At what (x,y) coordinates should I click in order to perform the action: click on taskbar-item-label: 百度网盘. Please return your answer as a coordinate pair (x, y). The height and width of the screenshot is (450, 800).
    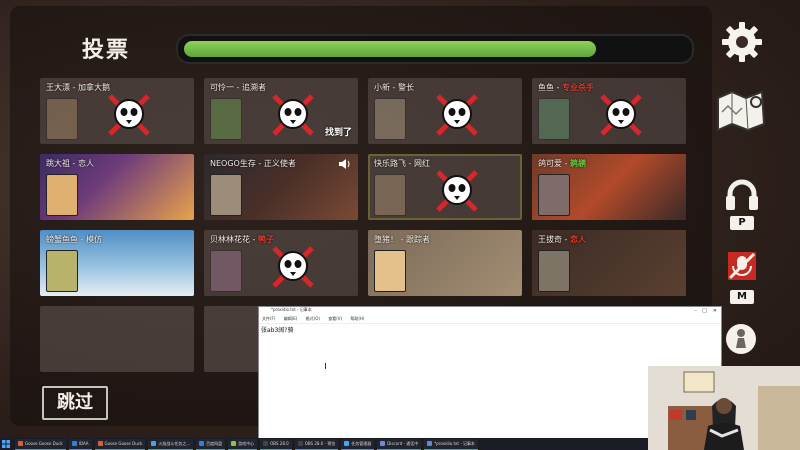
    Looking at the image, I should click on (214, 443).